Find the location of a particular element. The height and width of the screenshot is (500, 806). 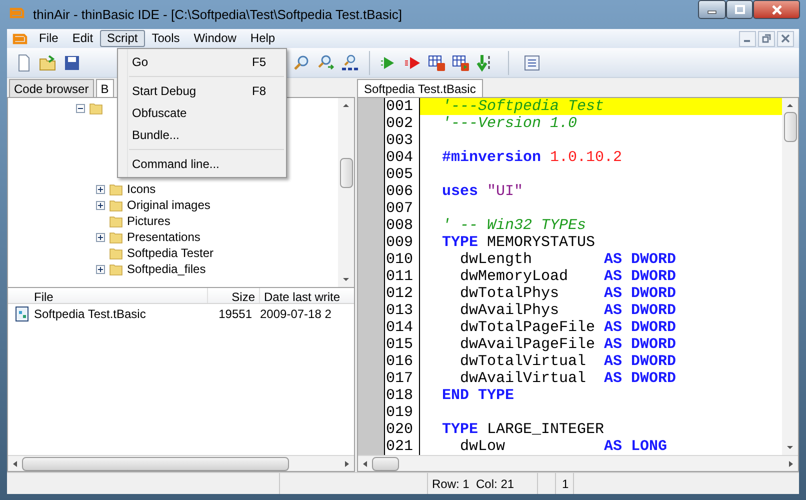

code-line: dwMemoryLoad AS DWORD is located at coordinates (567, 276).